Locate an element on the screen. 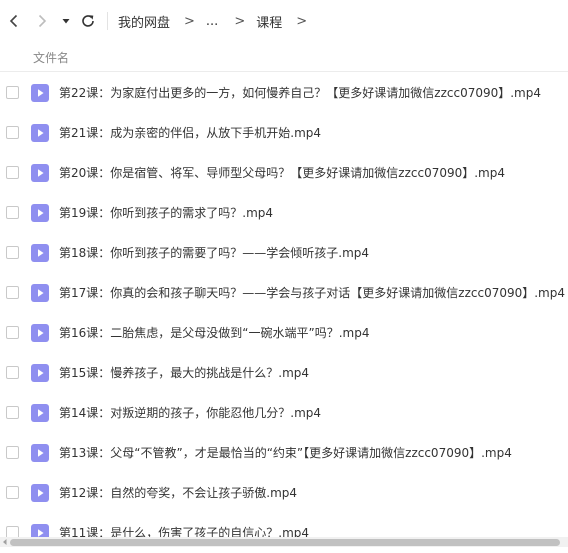  file-row: 第12课：自然的夸奖，不会让孩子骄傲.mp4 is located at coordinates (284, 493).